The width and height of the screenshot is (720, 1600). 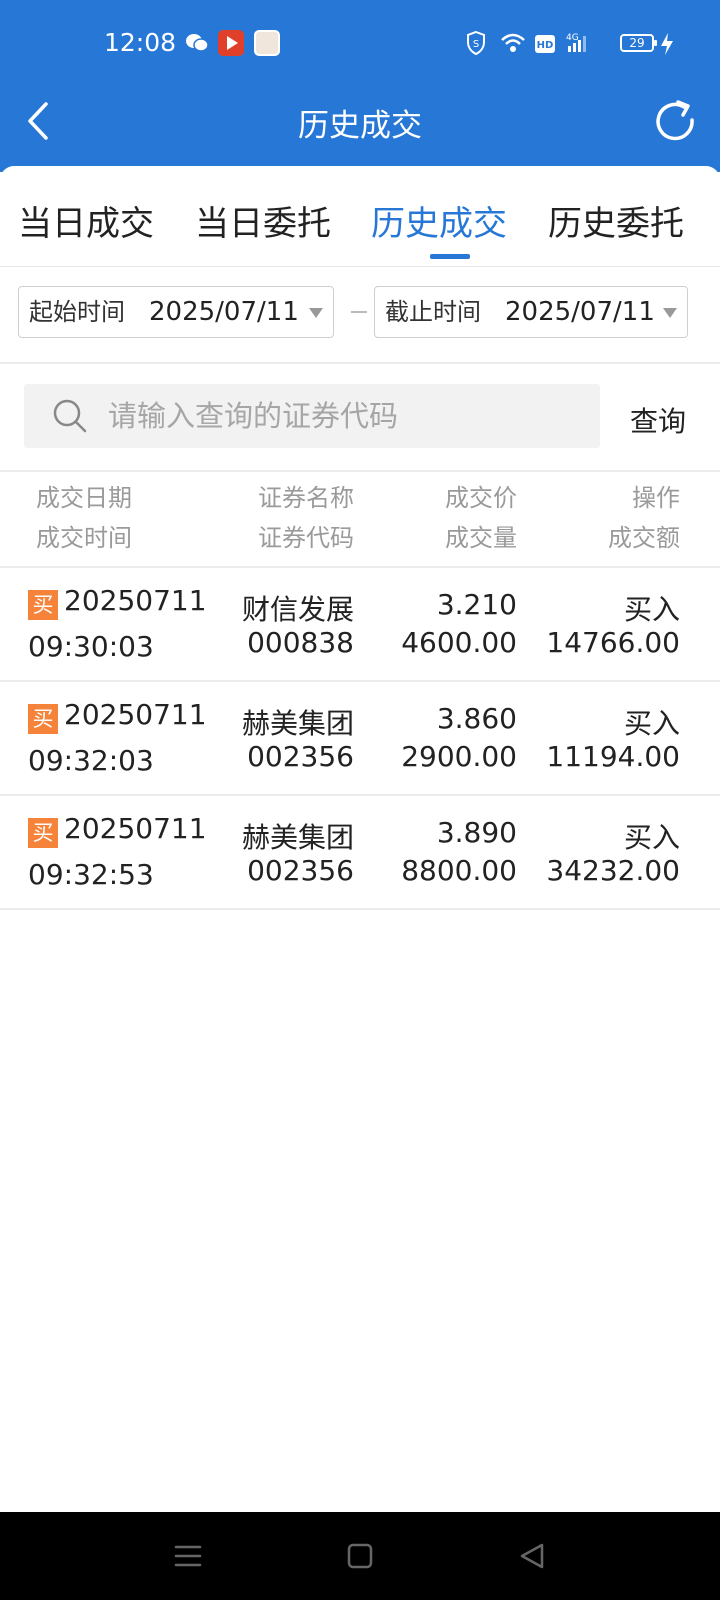 I want to click on battery-indicator: 29, so click(x=638, y=43).